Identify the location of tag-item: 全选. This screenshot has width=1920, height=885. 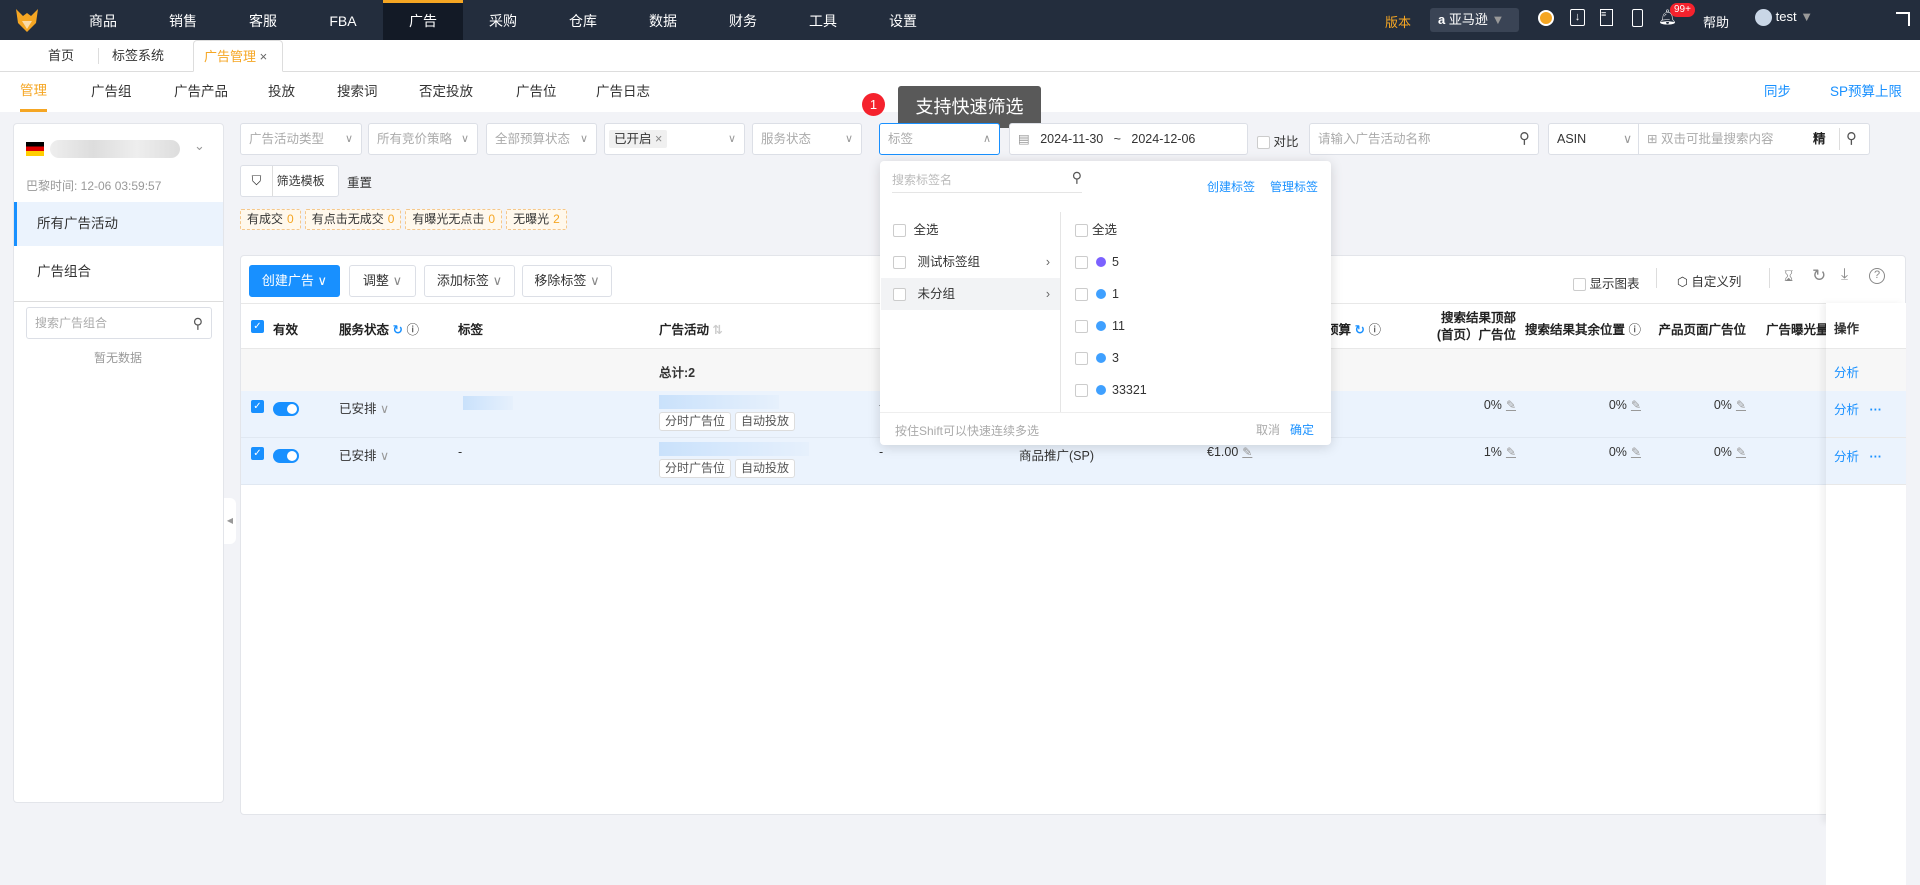
(1096, 230).